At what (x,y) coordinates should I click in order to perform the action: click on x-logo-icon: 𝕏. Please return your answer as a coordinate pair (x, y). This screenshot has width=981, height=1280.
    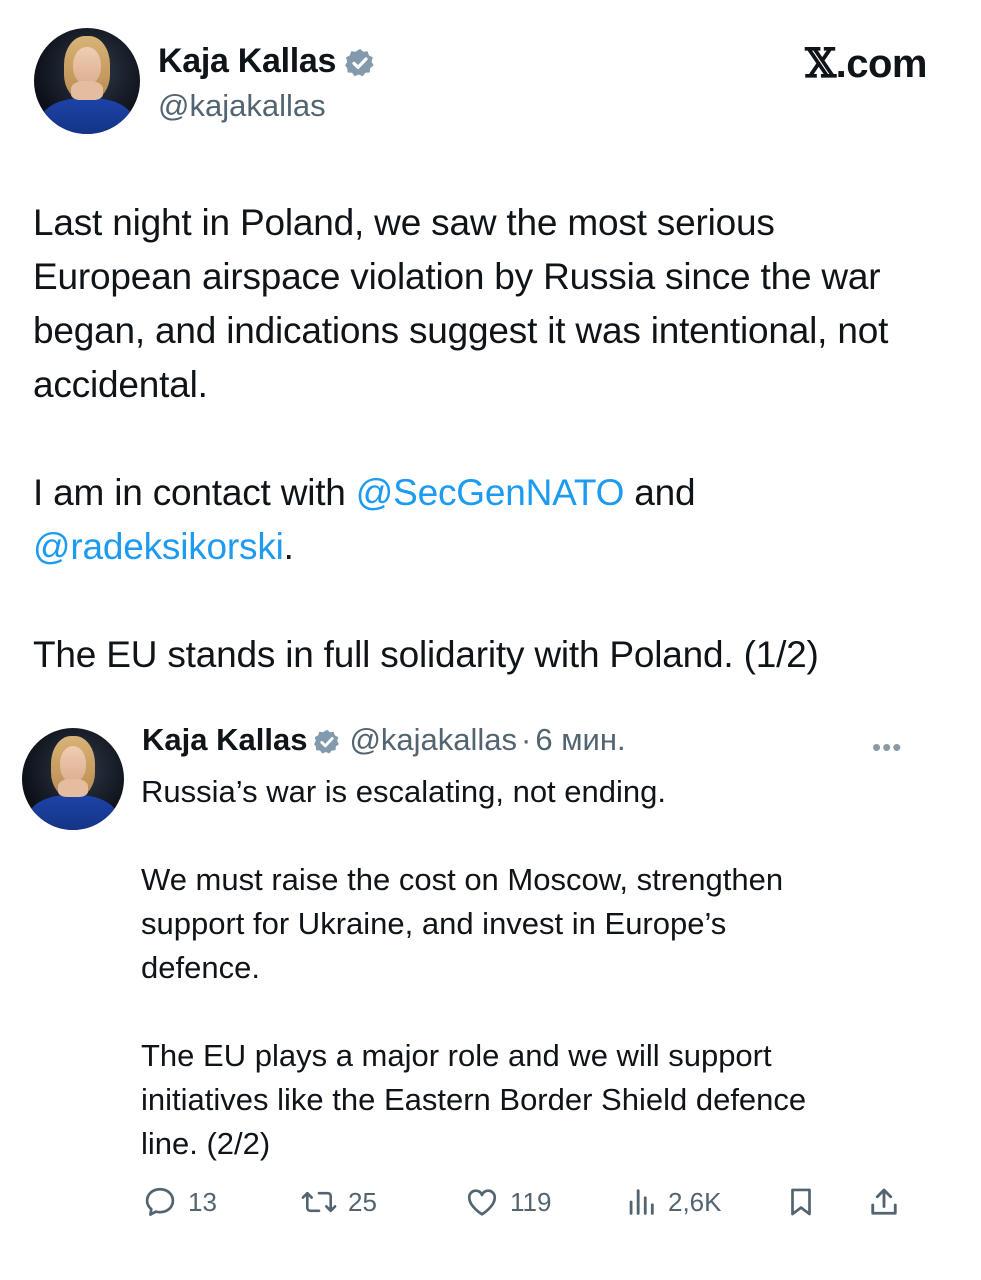
    Looking at the image, I should click on (820, 63).